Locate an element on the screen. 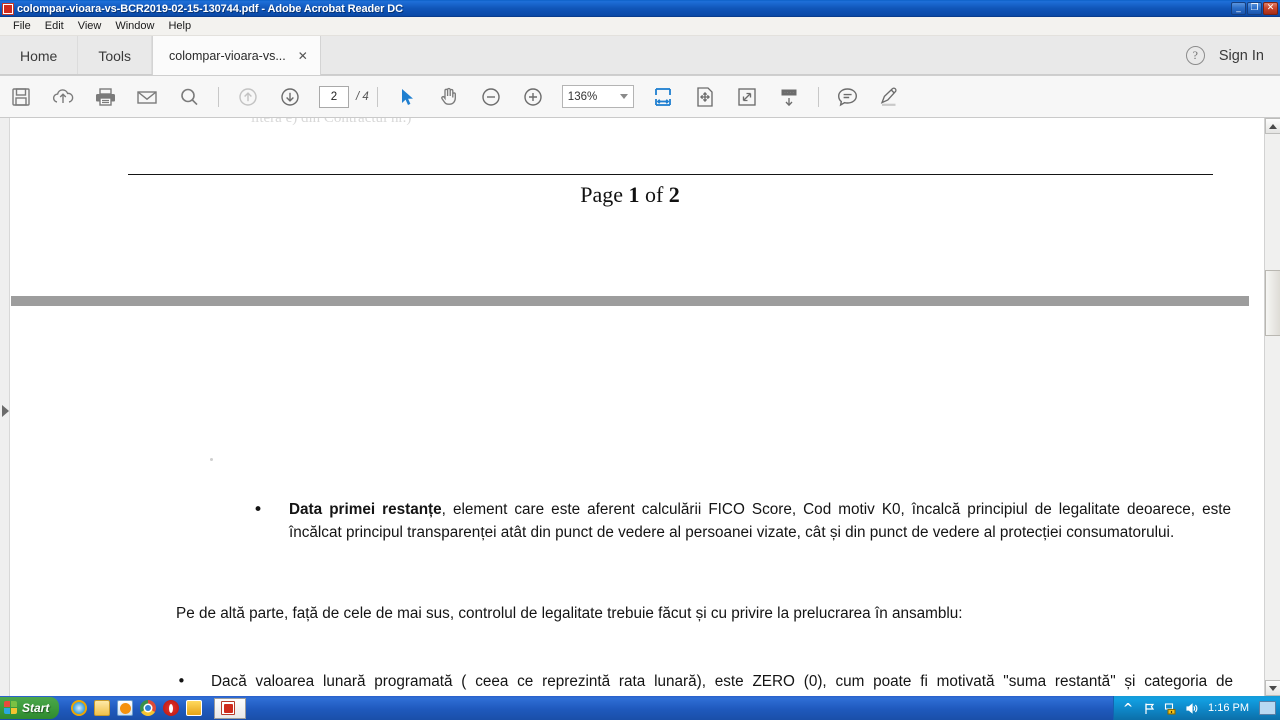 Image resolution: width=1280 pixels, height=720 pixels. page-number-input: 2 is located at coordinates (334, 96).